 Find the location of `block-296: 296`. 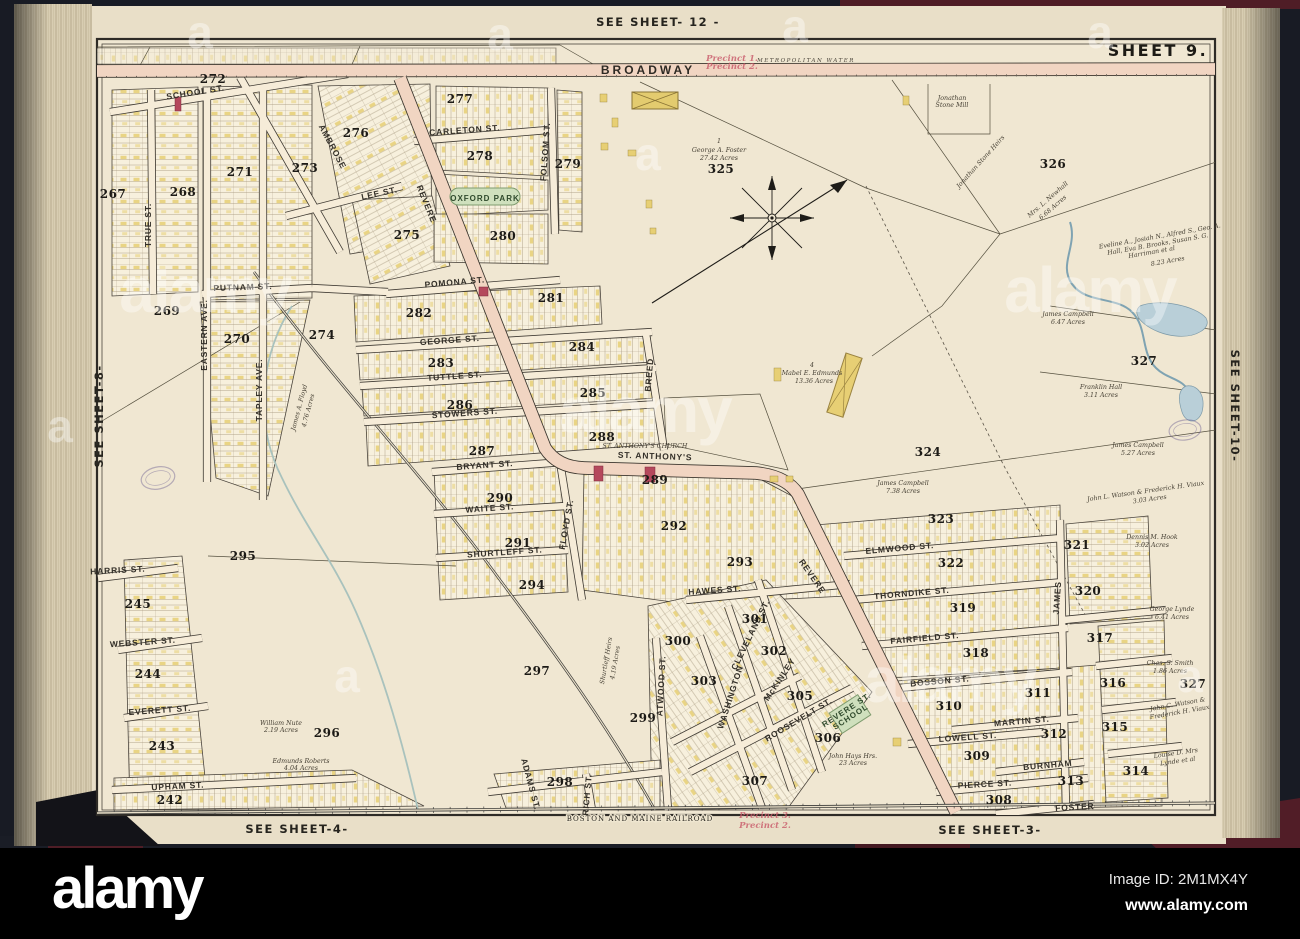

block-296: 296 is located at coordinates (327, 733).